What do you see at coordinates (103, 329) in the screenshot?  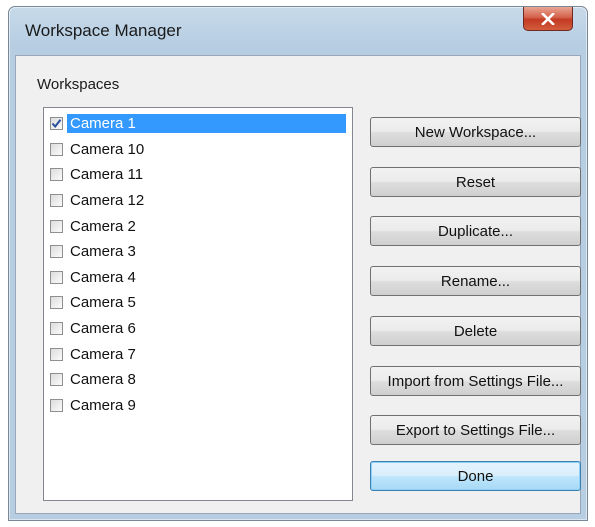 I see `workspace-label: Camera 6` at bounding box center [103, 329].